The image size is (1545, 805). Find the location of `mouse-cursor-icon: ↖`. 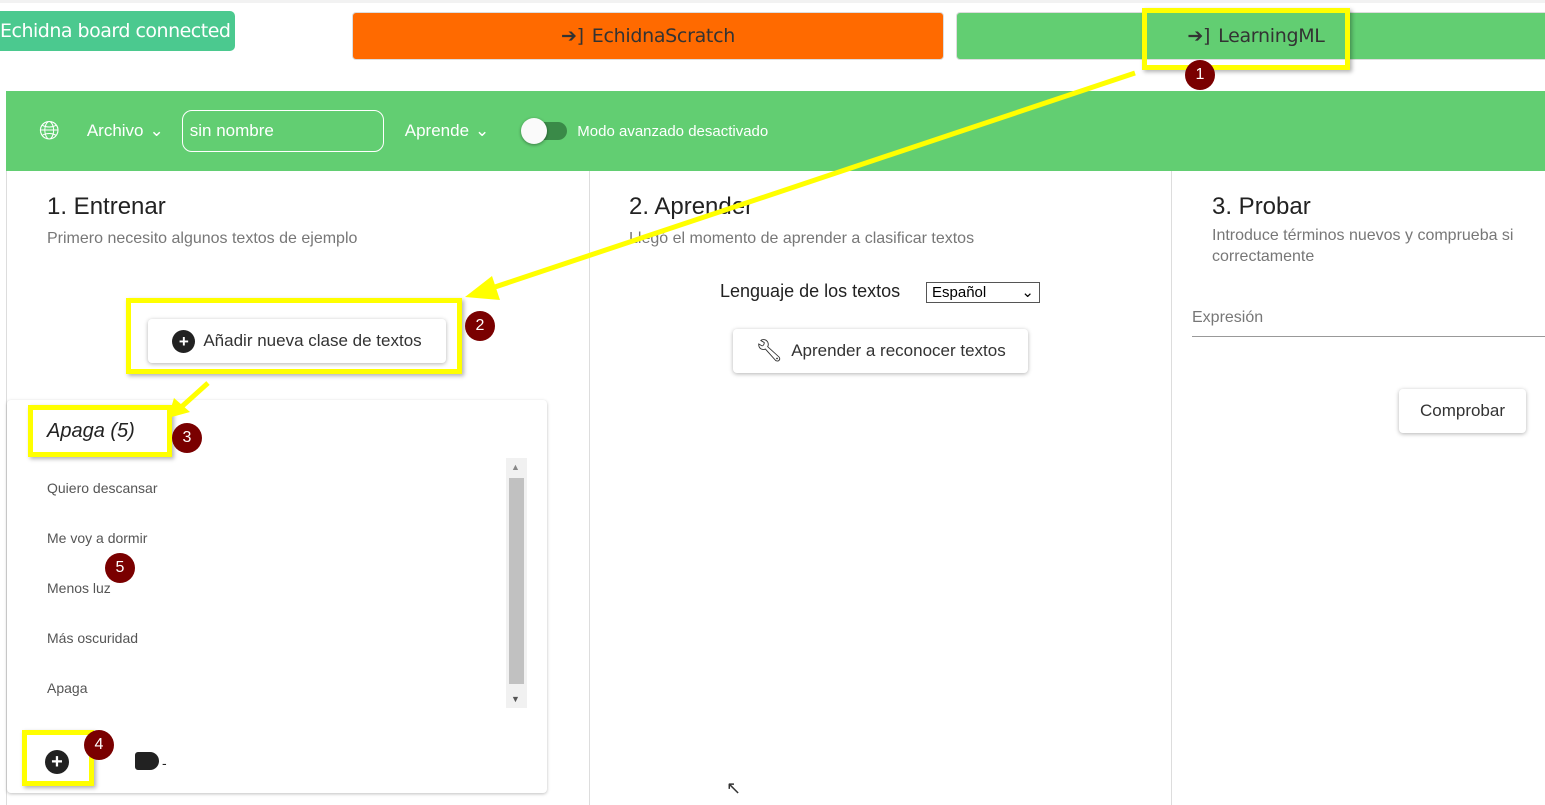

mouse-cursor-icon: ↖ is located at coordinates (734, 788).